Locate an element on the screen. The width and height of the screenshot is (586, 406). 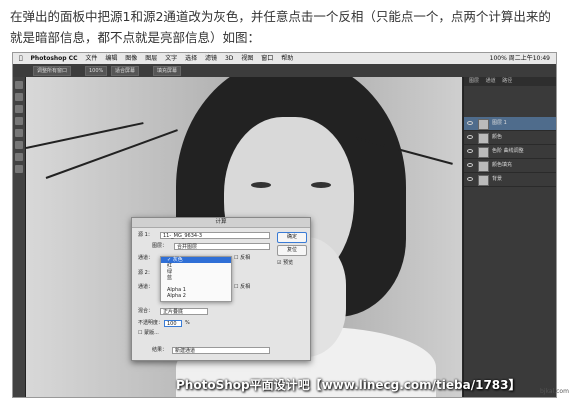
dialog-title: 计算 is located at coordinates (221, 223).